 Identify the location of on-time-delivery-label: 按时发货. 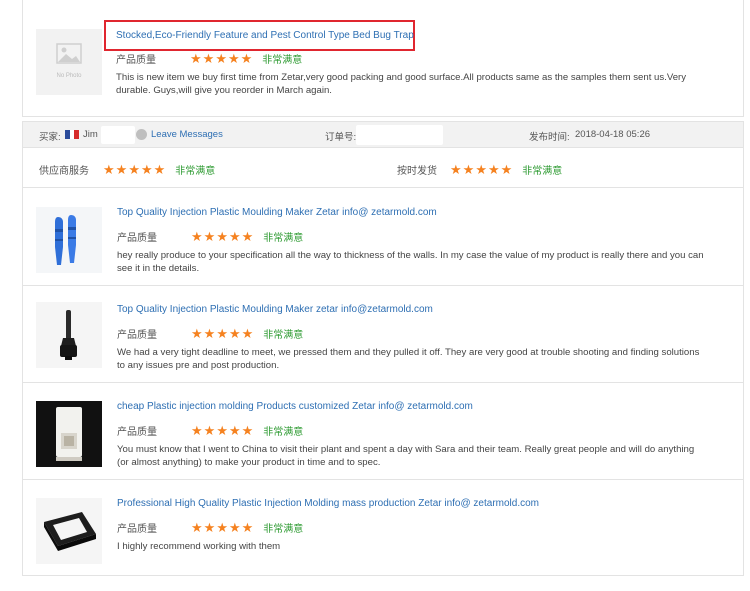
(417, 171).